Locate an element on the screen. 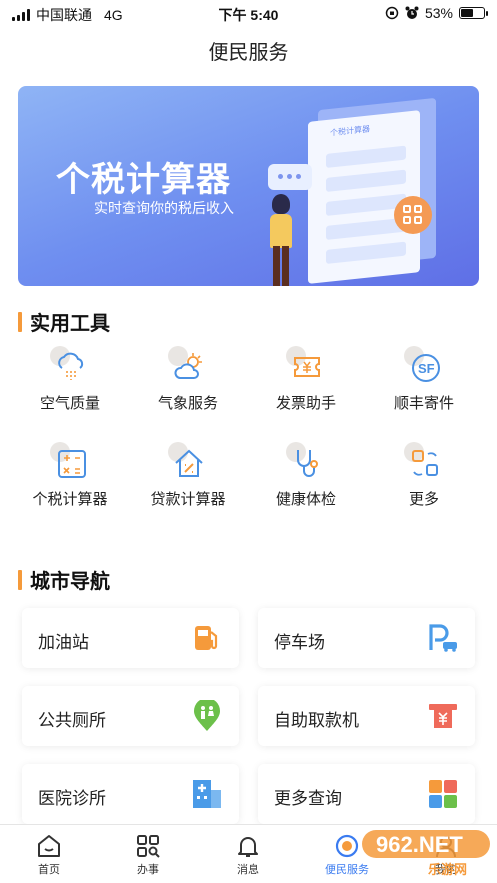 This screenshot has height=883, width=497. document-title: 个税计算器 is located at coordinates (350, 131).